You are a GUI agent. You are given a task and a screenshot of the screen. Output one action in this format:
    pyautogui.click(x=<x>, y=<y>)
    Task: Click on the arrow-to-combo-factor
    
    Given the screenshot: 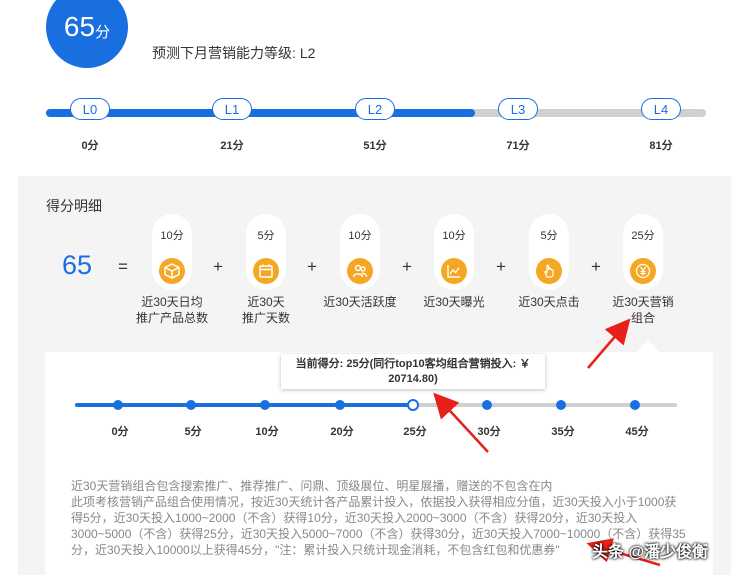 What is the action you would take?
    pyautogui.click(x=609, y=343)
    